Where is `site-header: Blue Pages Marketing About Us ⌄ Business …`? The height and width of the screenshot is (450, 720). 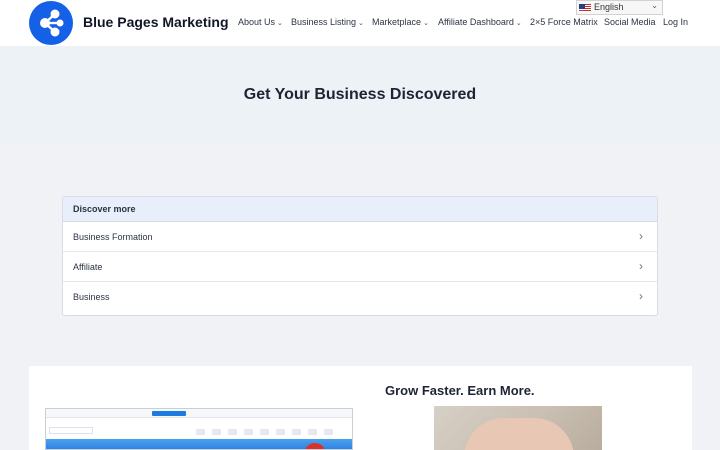 site-header: Blue Pages Marketing About Us ⌄ Business … is located at coordinates (360, 23).